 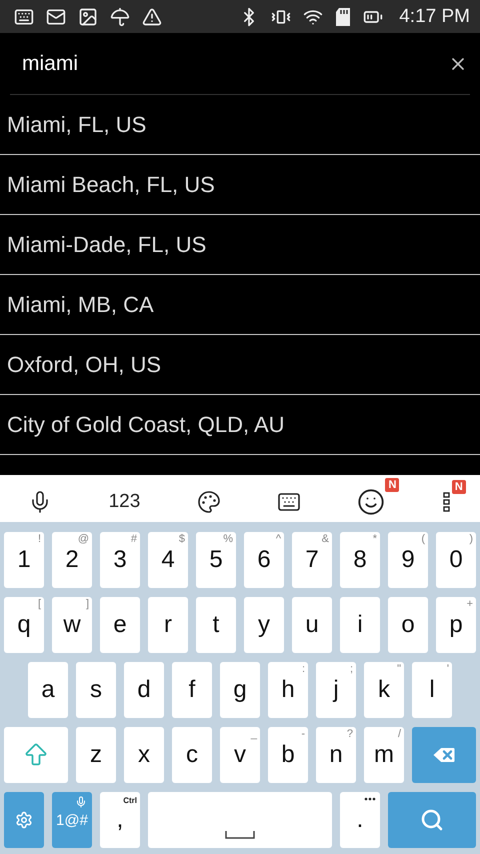 What do you see at coordinates (384, 755) in the screenshot?
I see `key: m /` at bounding box center [384, 755].